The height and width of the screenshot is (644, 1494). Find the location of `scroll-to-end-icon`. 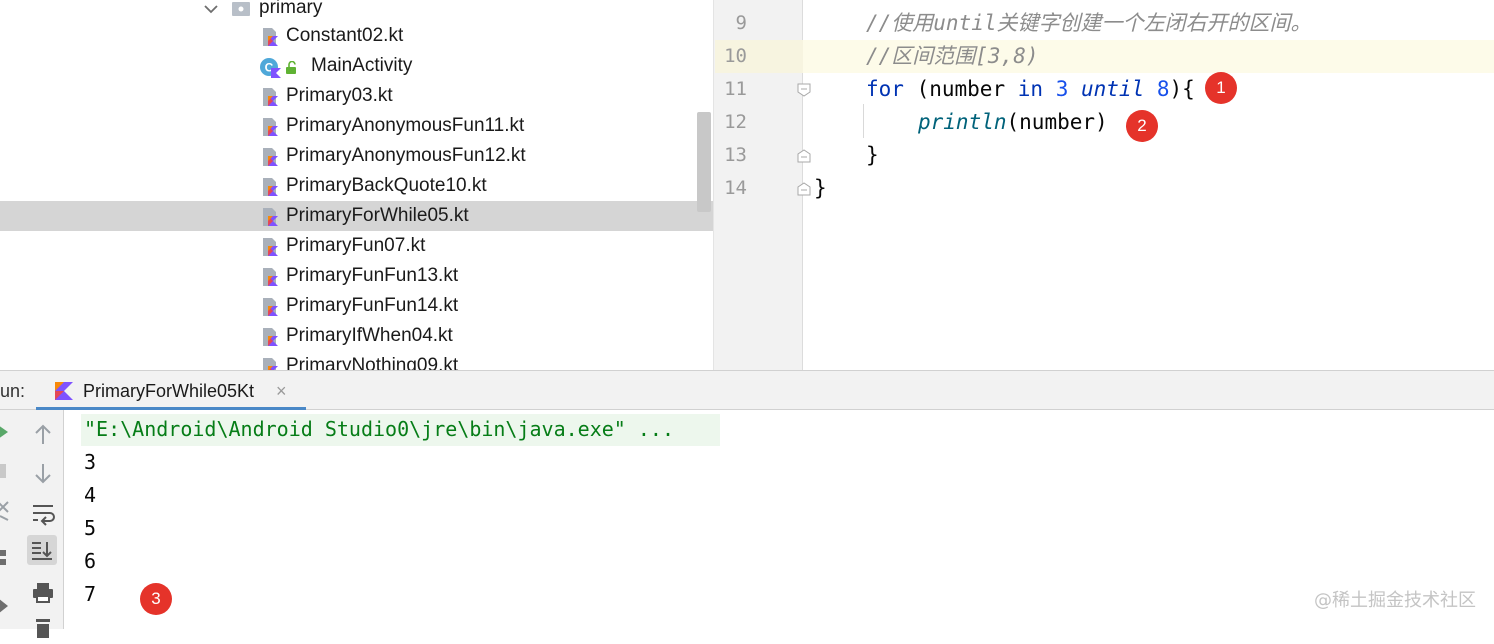

scroll-to-end-icon is located at coordinates (42, 550).